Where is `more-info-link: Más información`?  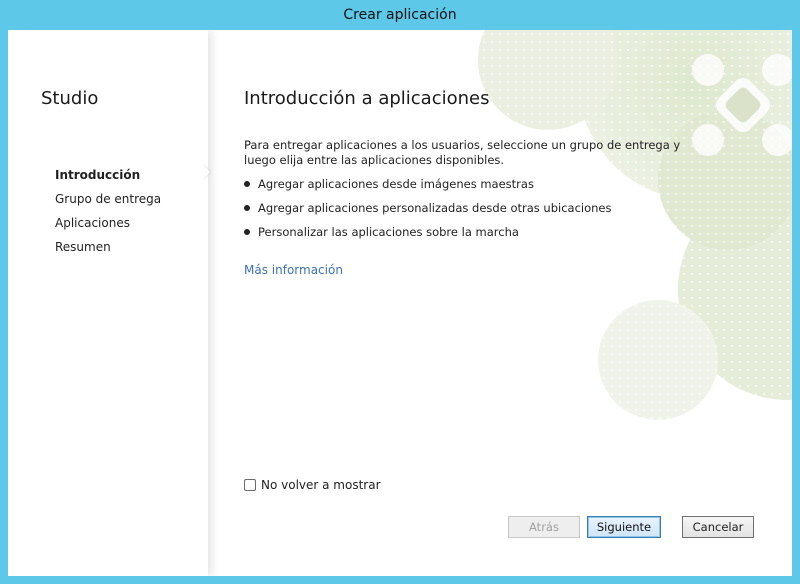
more-info-link: Más información is located at coordinates (293, 270).